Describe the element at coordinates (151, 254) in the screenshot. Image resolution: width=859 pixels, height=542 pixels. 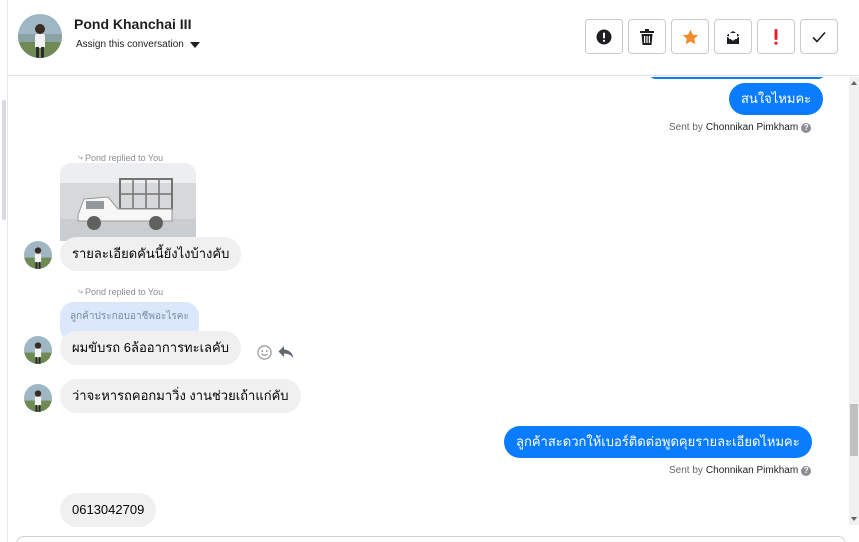
I see `incoming-message-bubble: รายละเอียดคันนี้ยังไงบ้างคับ` at that location.